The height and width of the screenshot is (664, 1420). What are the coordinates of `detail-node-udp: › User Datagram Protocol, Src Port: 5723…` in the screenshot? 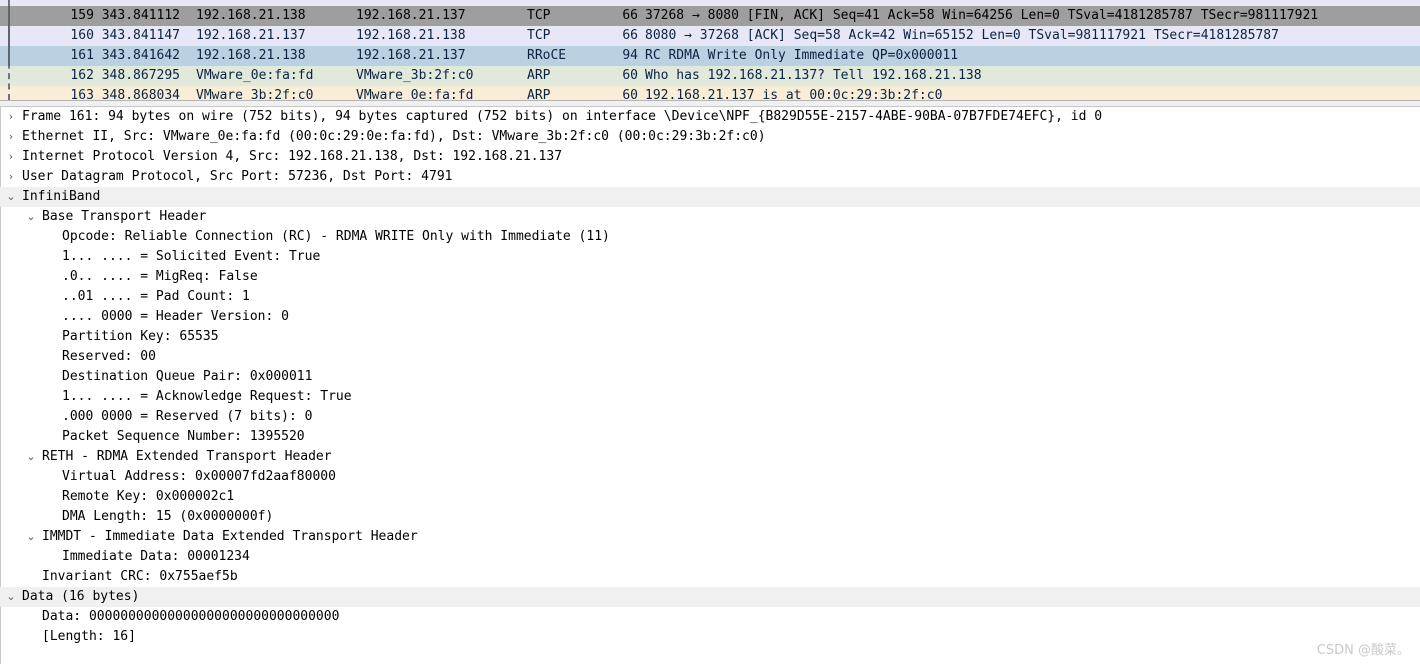 It's located at (710, 177).